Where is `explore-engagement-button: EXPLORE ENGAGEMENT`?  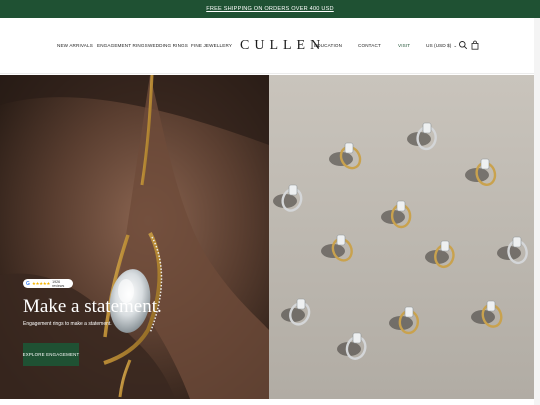
explore-engagement-button: EXPLORE ENGAGEMENT is located at coordinates (51, 354).